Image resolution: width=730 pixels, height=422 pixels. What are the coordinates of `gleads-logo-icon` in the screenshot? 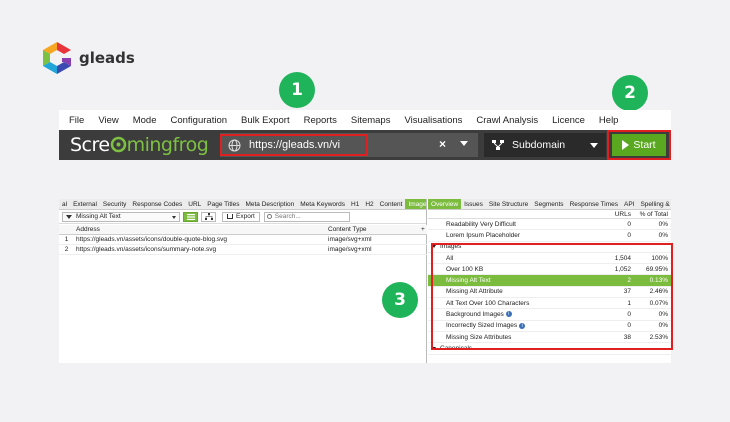 It's located at (57, 58).